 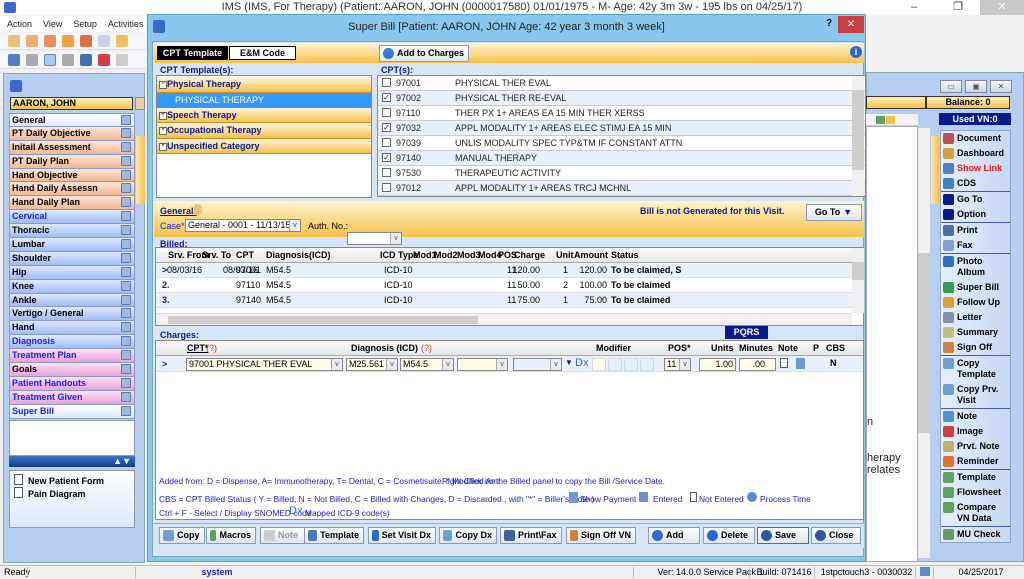 What do you see at coordinates (104, 60) in the screenshot?
I see `heart-icon` at bounding box center [104, 60].